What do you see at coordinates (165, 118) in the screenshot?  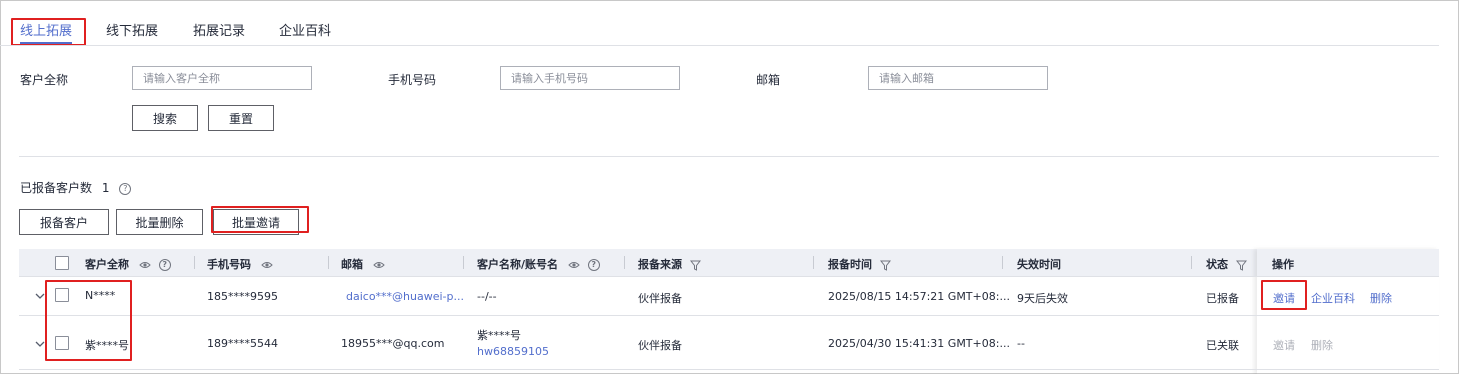 I see `search-button: 搜索` at bounding box center [165, 118].